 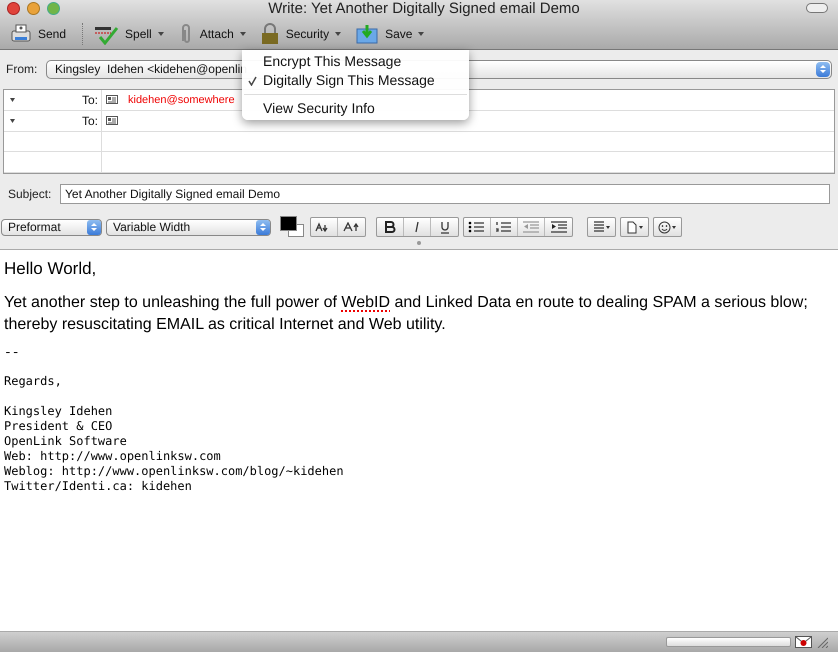 What do you see at coordinates (270, 33) in the screenshot?
I see `padlock-icon` at bounding box center [270, 33].